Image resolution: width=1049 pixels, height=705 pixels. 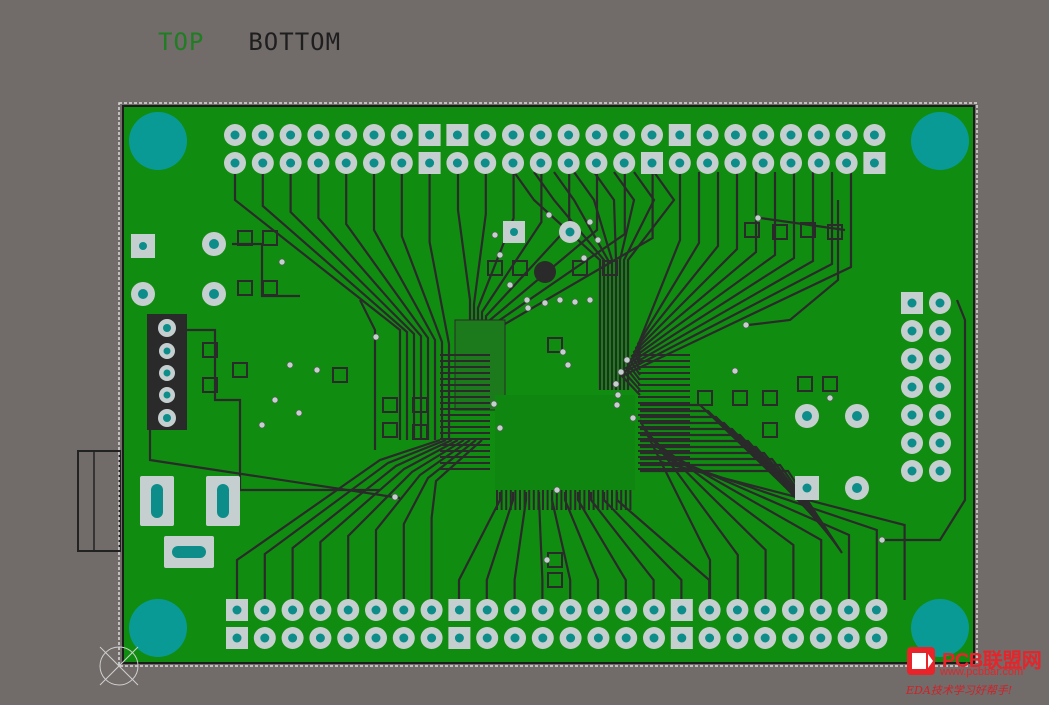 What do you see at coordinates (959, 690) in the screenshot?
I see `watermark-slogan: EDA技术学习好帮手!` at bounding box center [959, 690].